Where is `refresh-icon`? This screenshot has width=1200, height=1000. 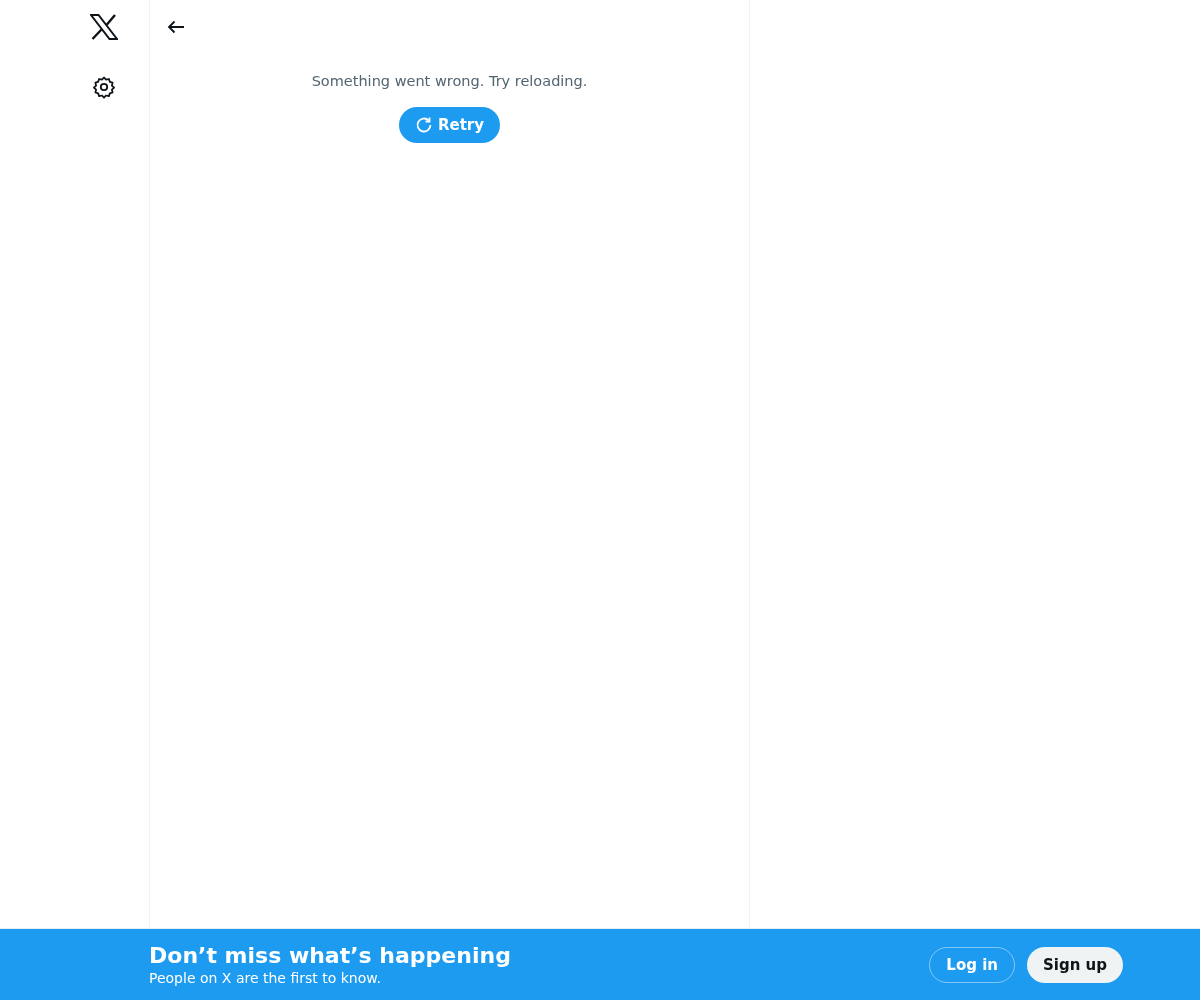 refresh-icon is located at coordinates (423, 125).